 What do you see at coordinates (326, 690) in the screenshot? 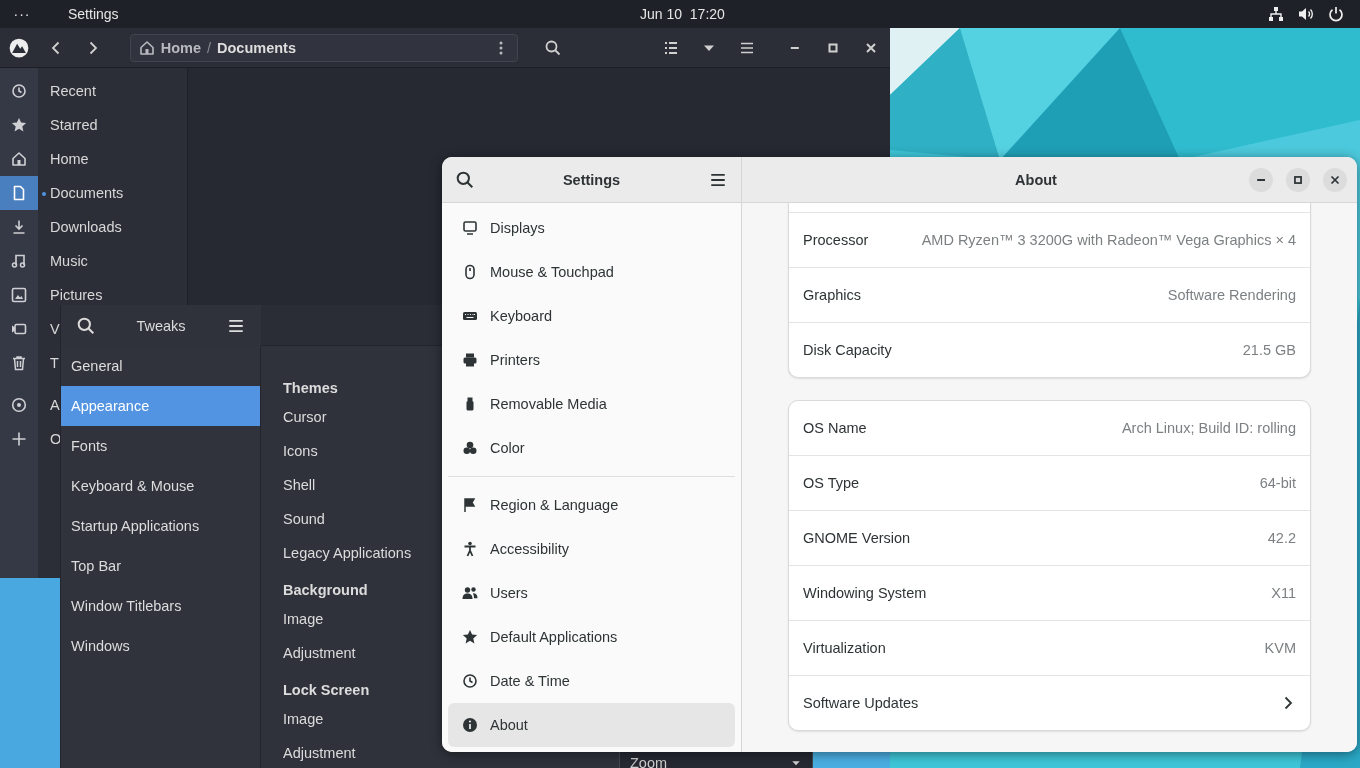
I see `section-heading: Lock Screen` at bounding box center [326, 690].